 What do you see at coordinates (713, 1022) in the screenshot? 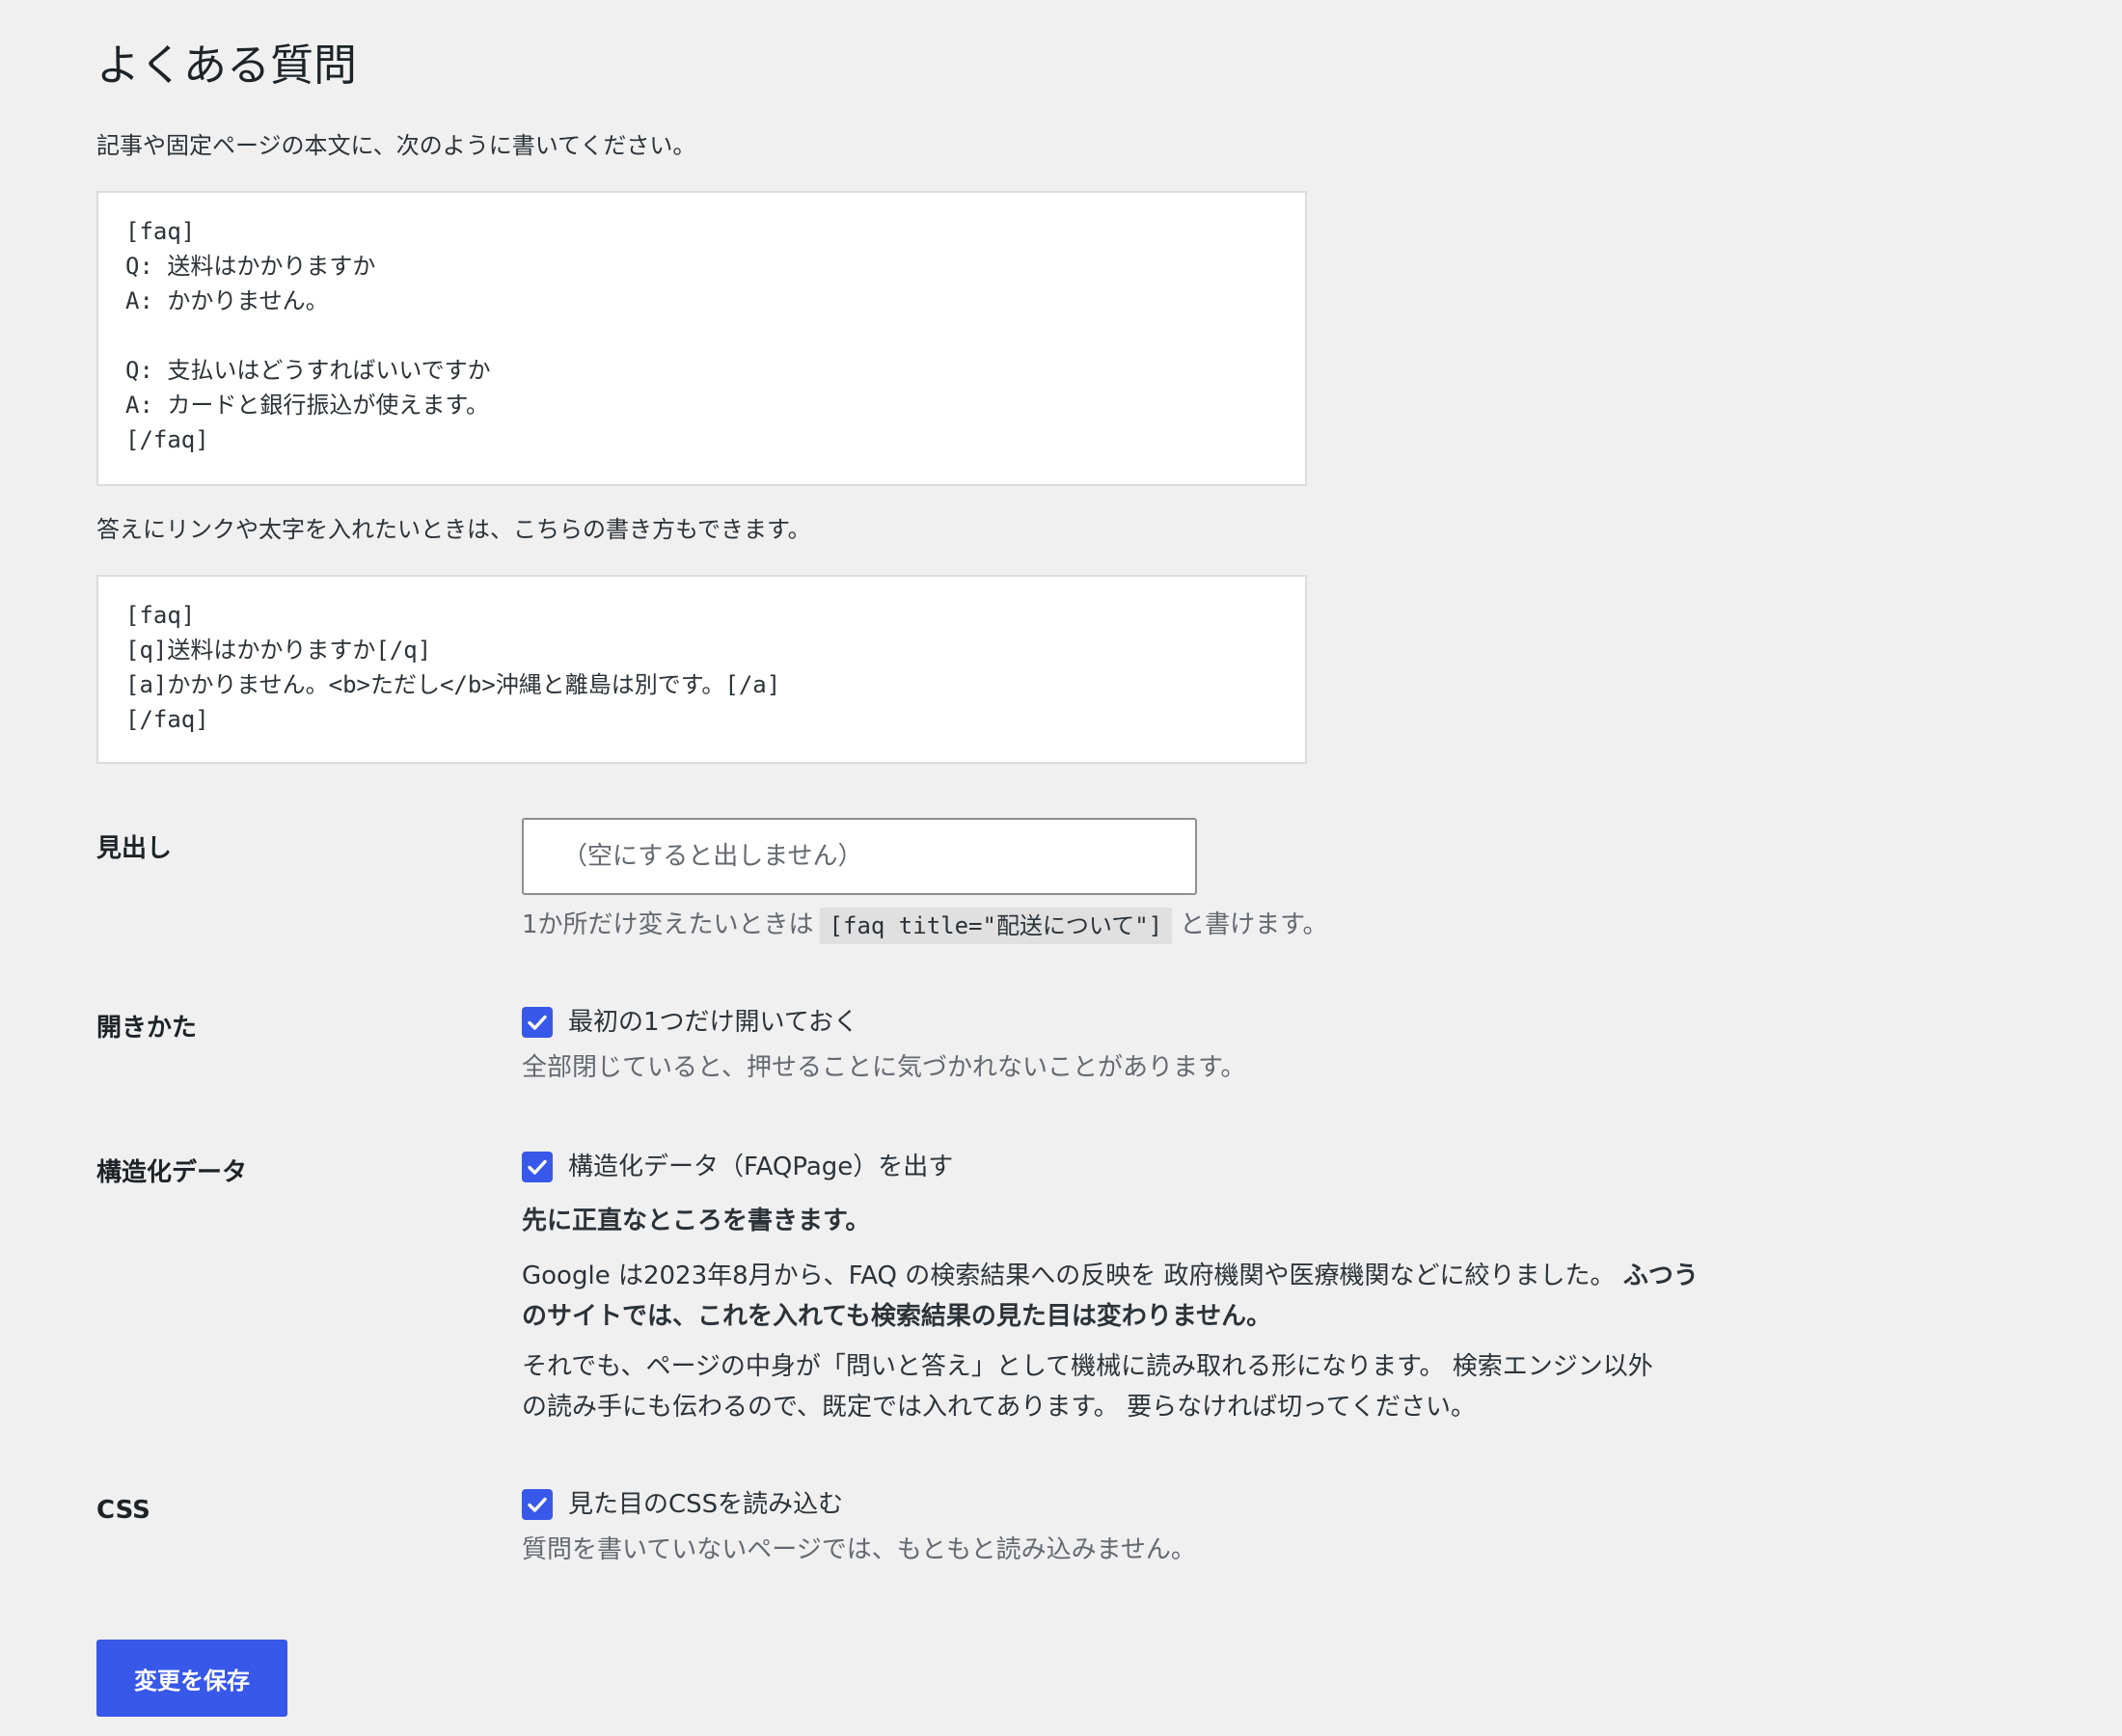
I see `open-first-checkbox-text: 最初の1つだけ開いておく` at bounding box center [713, 1022].